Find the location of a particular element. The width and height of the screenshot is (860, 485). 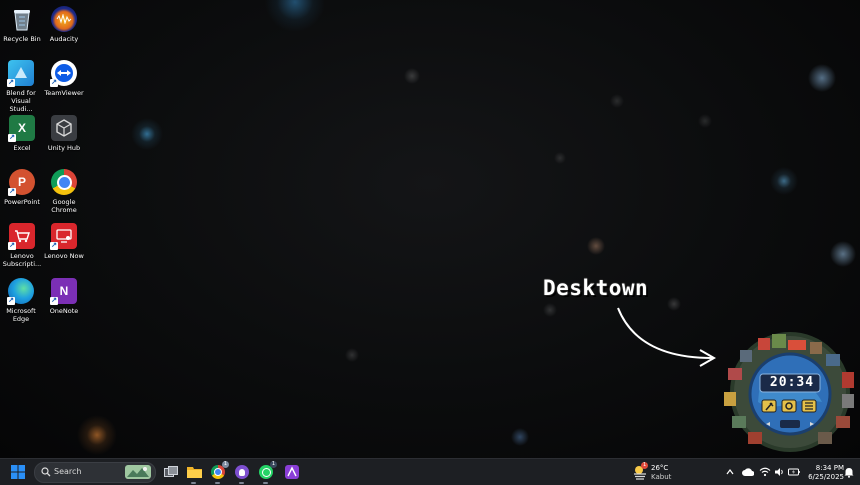

excel-letter: X is located at coordinates (21, 128).